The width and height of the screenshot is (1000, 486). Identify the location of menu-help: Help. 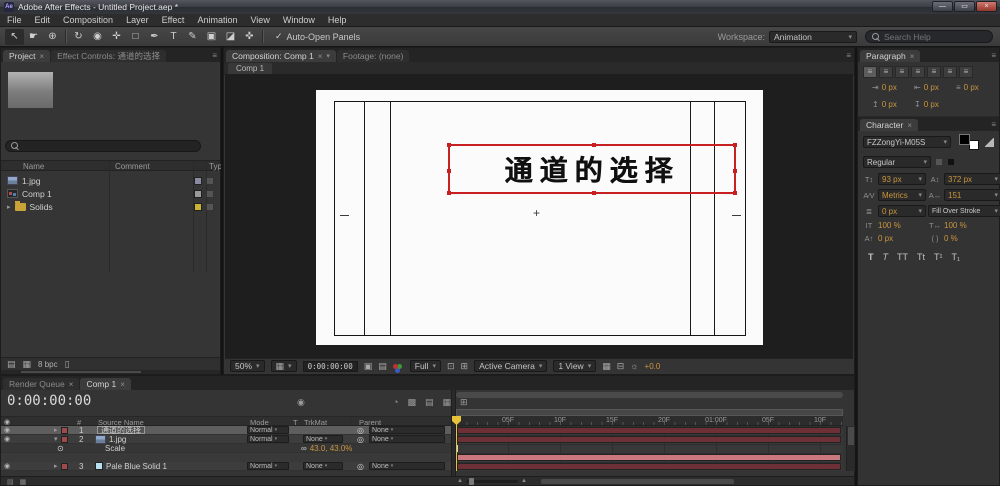
(337, 20).